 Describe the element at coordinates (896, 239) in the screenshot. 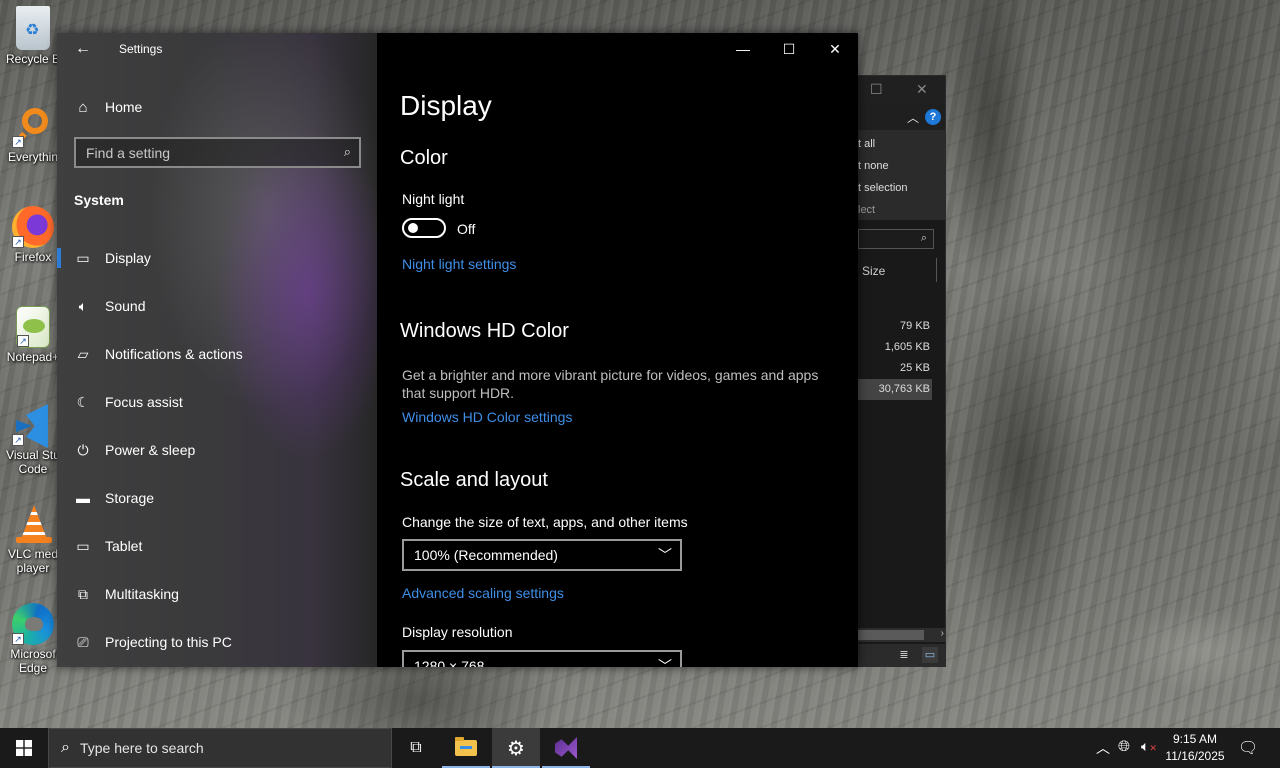

I see `explorer-search-input: ⌕` at that location.